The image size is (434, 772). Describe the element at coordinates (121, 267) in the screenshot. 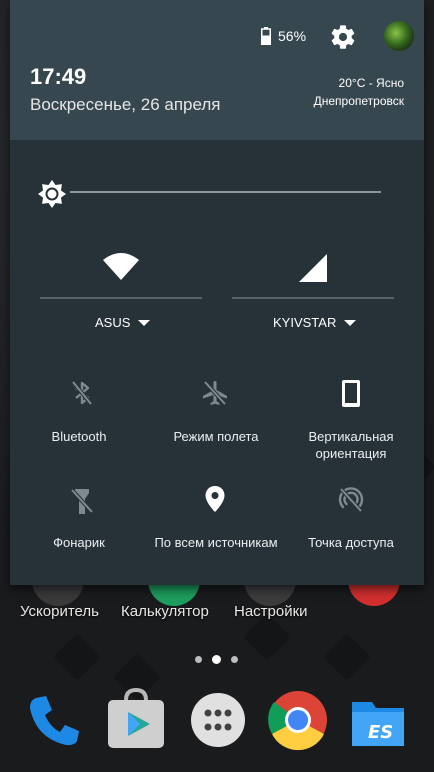

I see `wifi-icon` at that location.